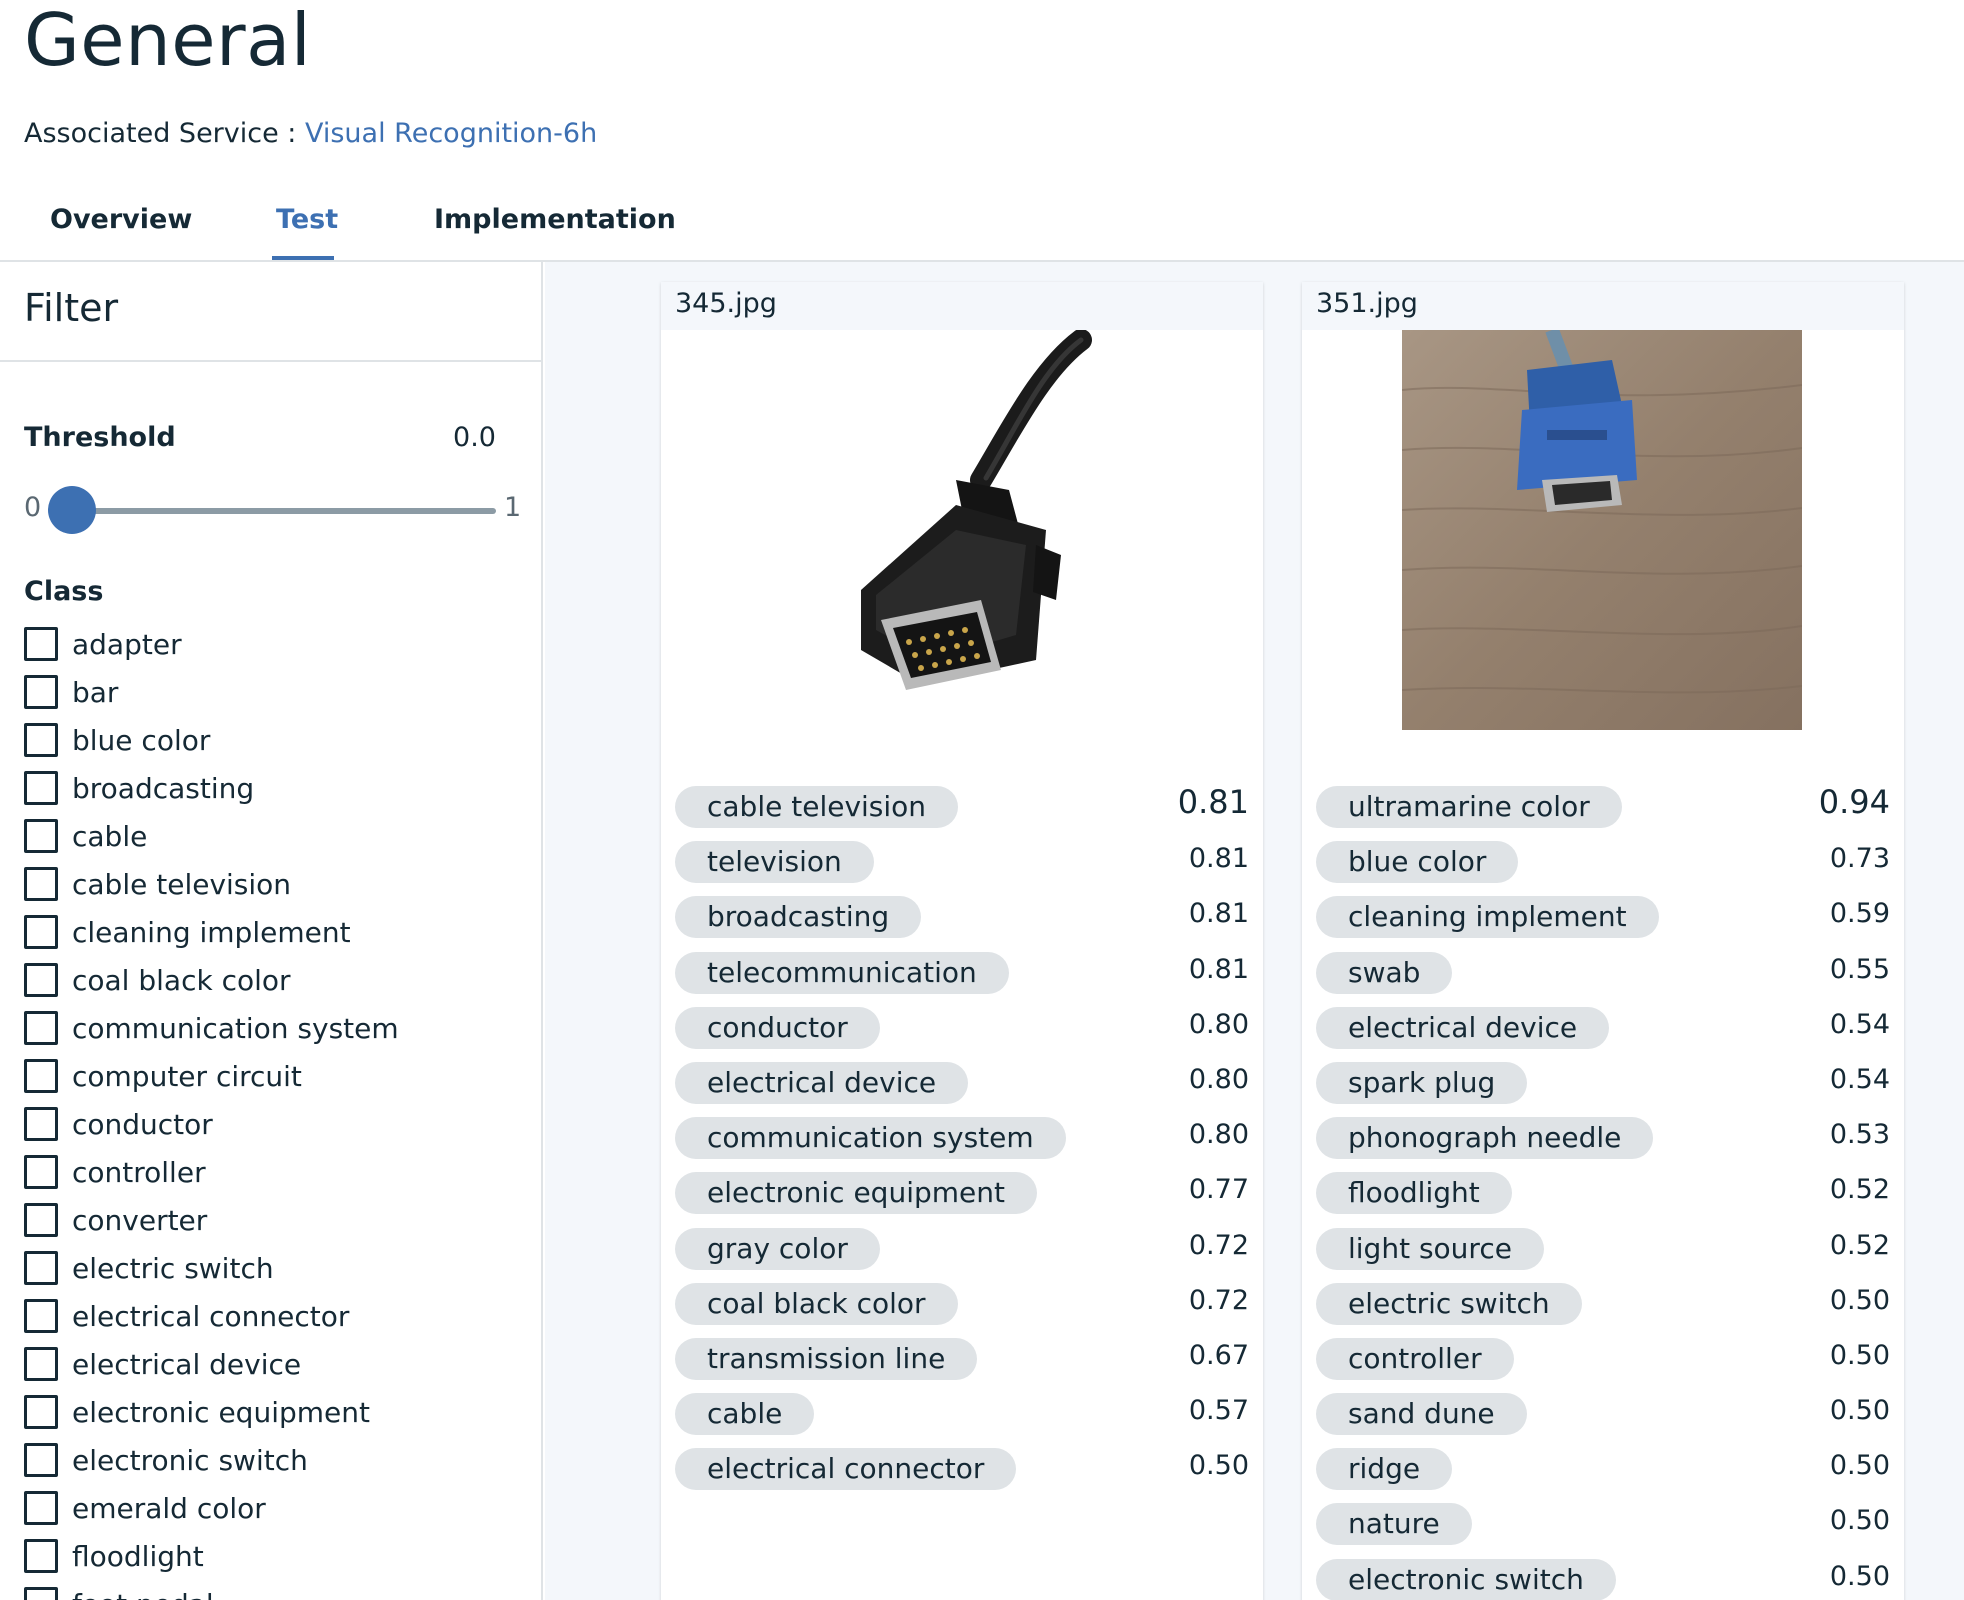 Image resolution: width=1964 pixels, height=1600 pixels. Describe the element at coordinates (777, 1027) in the screenshot. I see `class-tag: conductor` at that location.